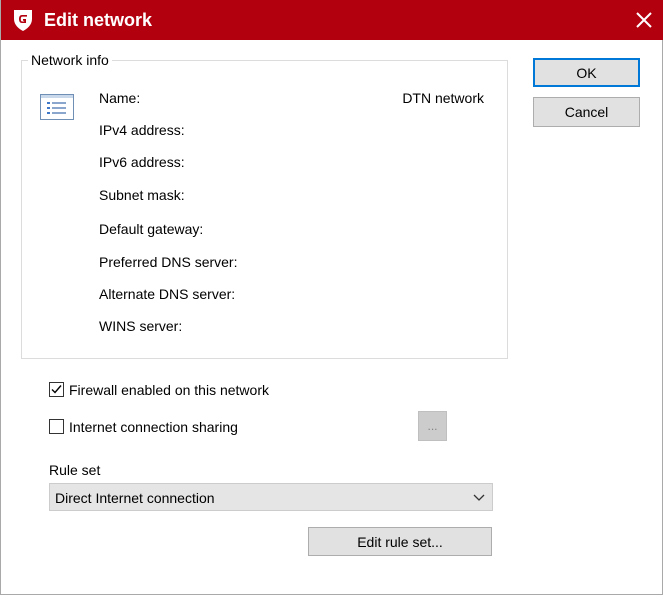 Image resolution: width=663 pixels, height=596 pixels. What do you see at coordinates (142, 162) in the screenshot?
I see `ipv6-label: IPv6 address:` at bounding box center [142, 162].